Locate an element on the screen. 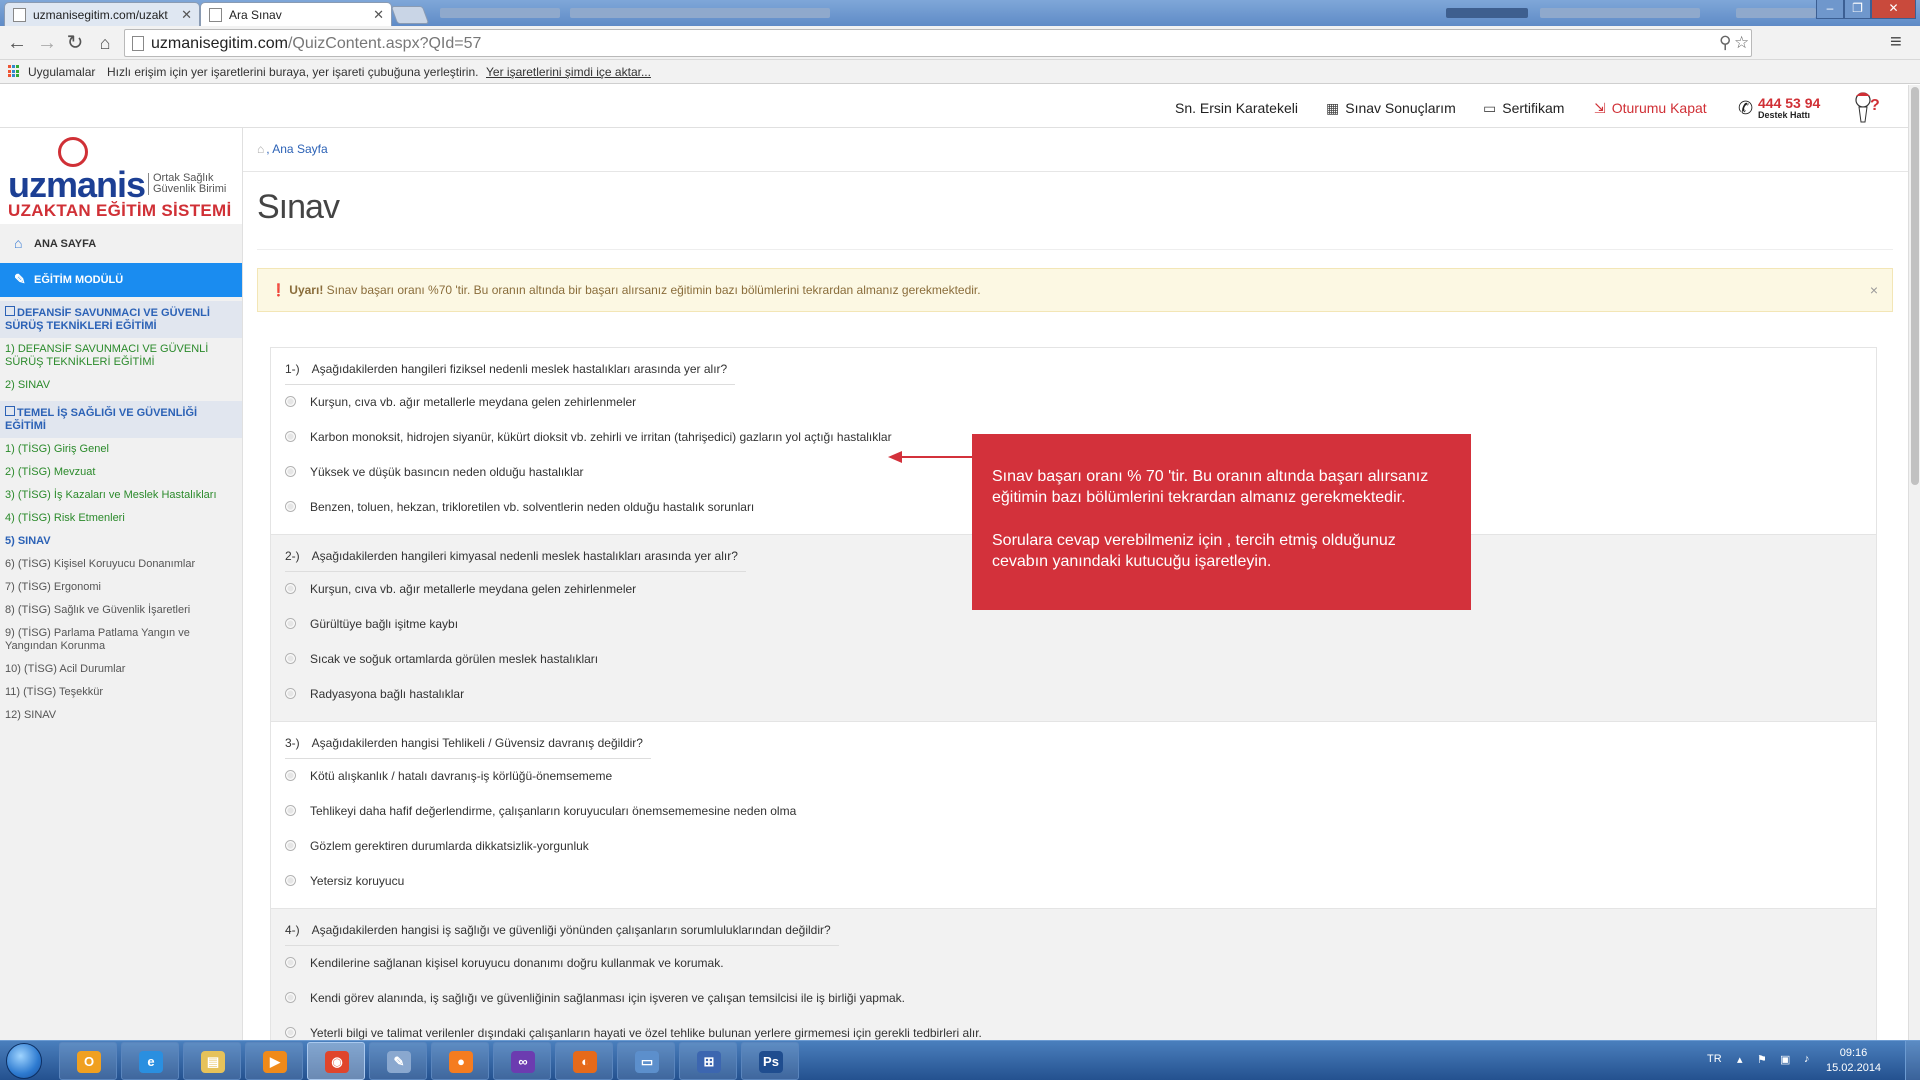 Image resolution: width=1920 pixels, height=1080 pixels. network-icon: ▣ is located at coordinates (1785, 1059).